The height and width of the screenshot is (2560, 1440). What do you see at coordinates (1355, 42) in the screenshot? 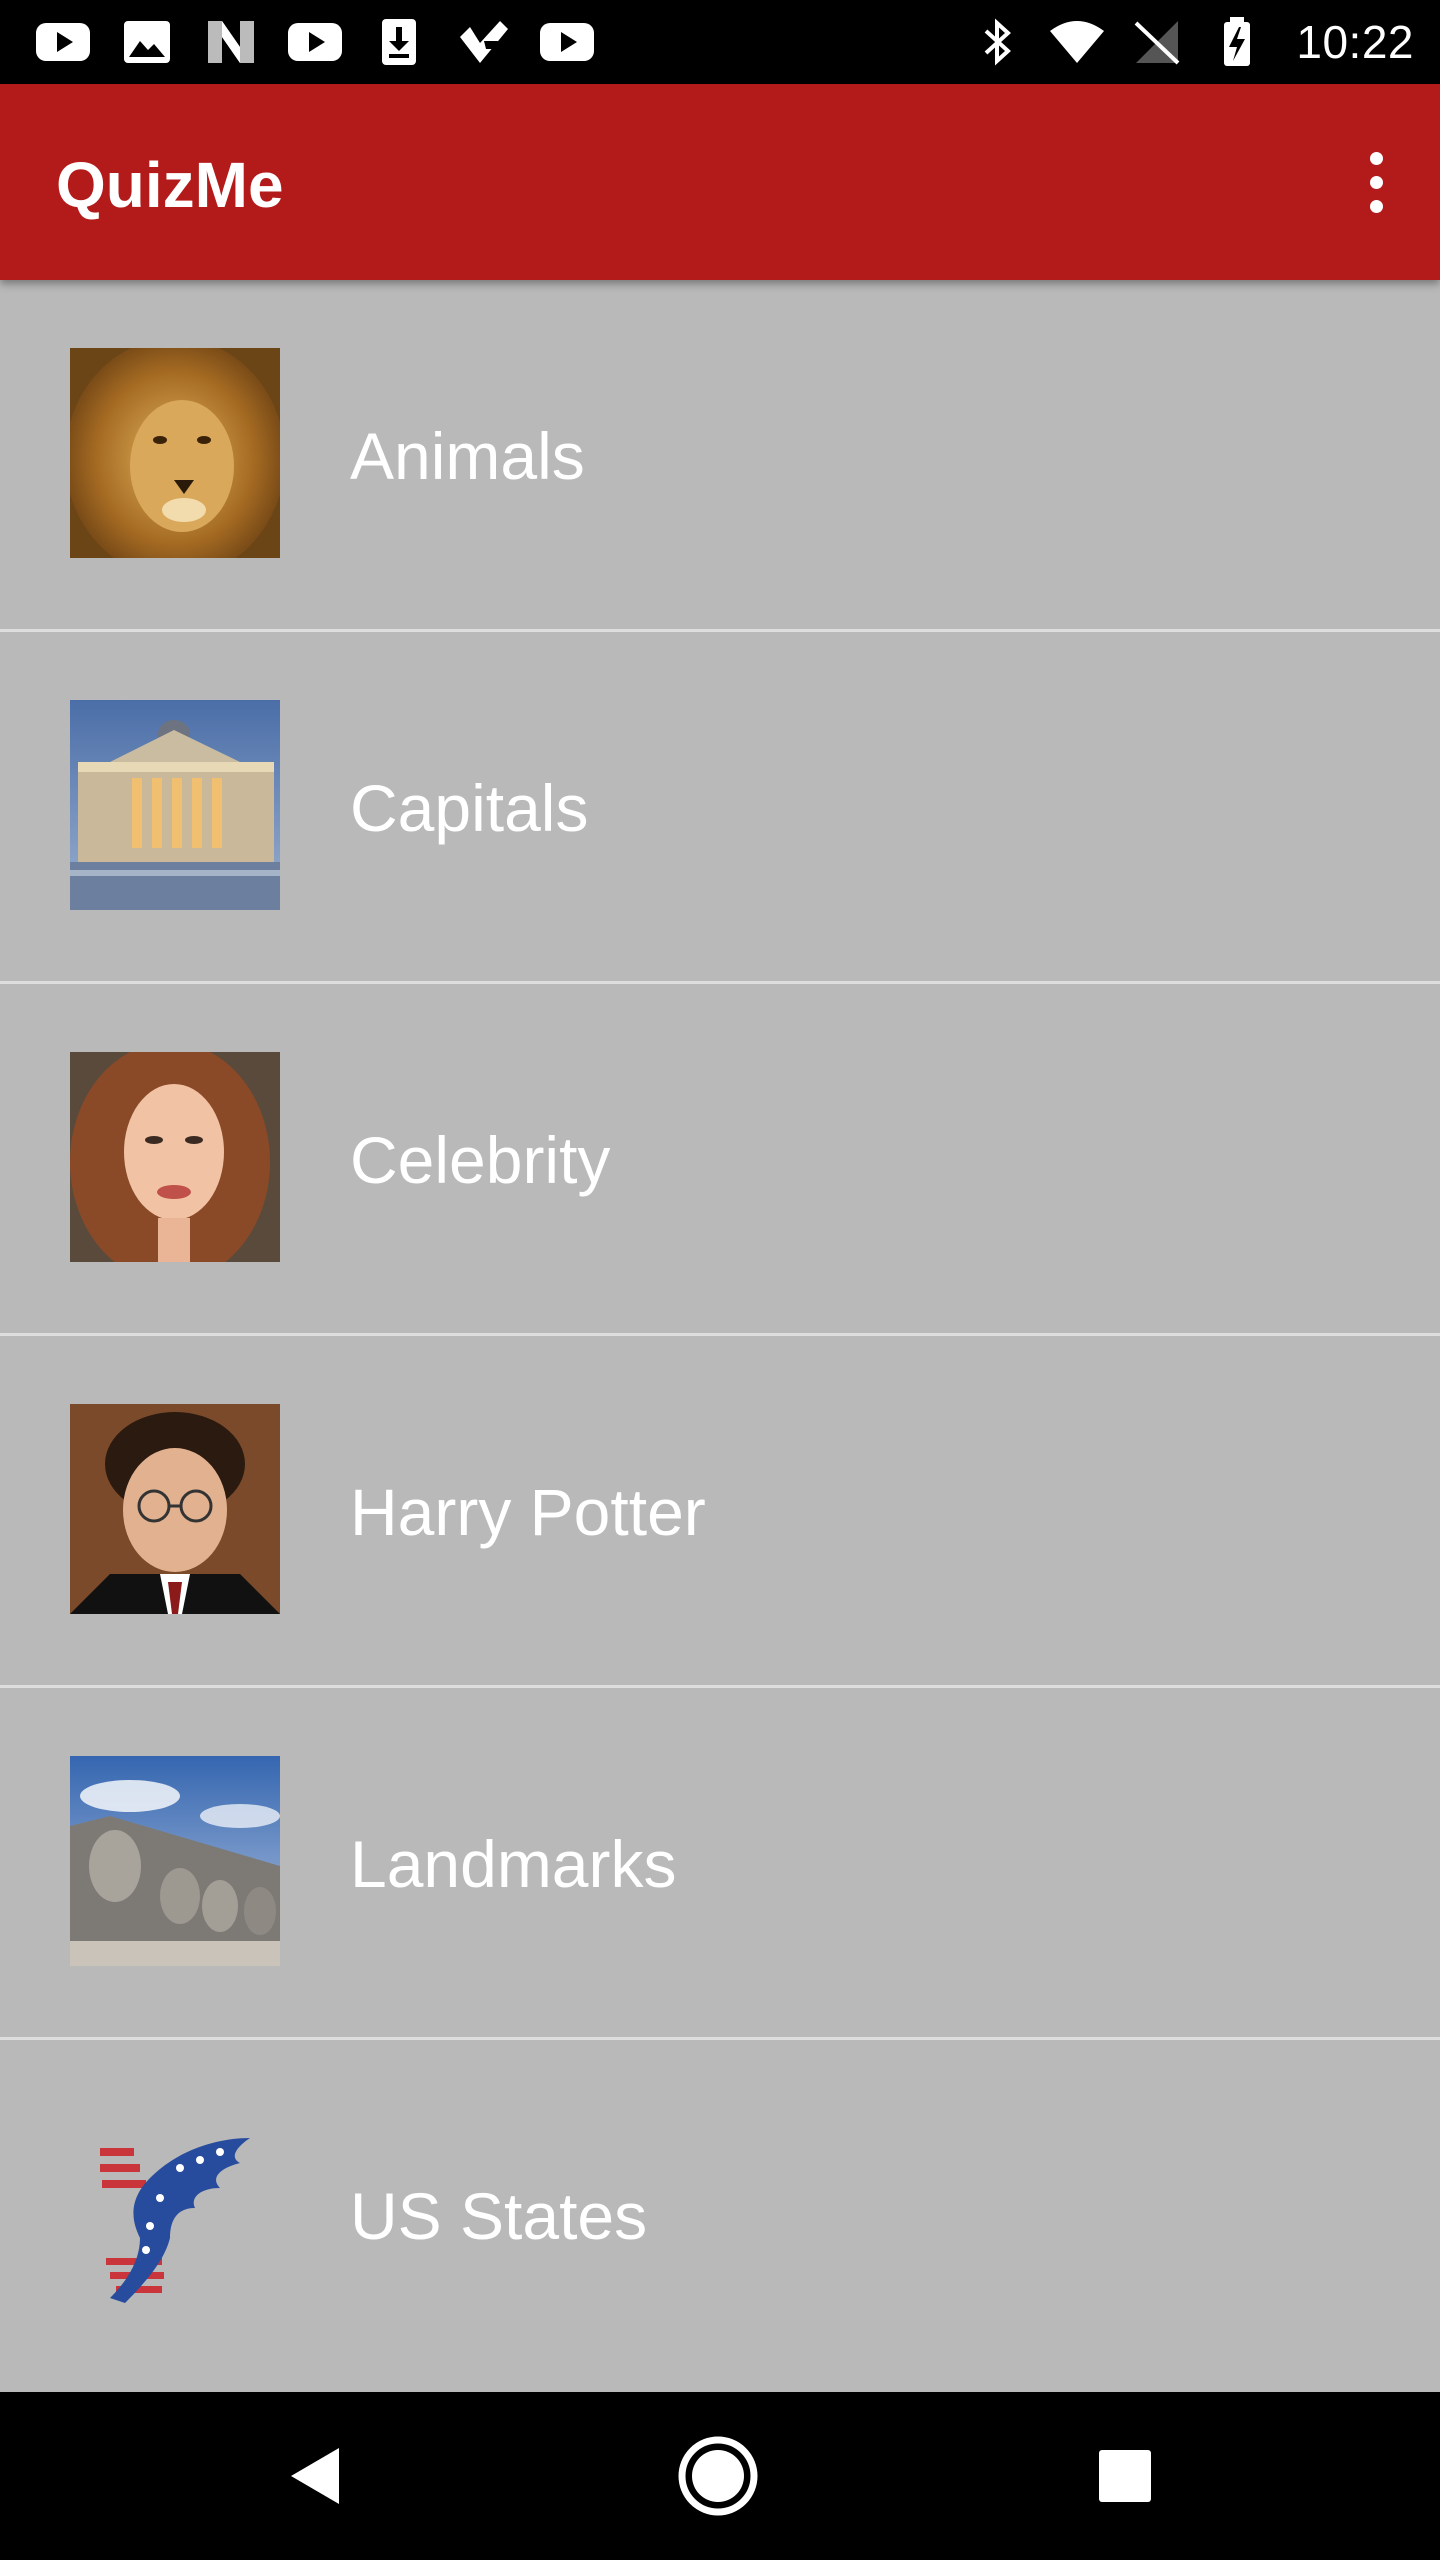
I see `status-clock: 10:22` at bounding box center [1355, 42].